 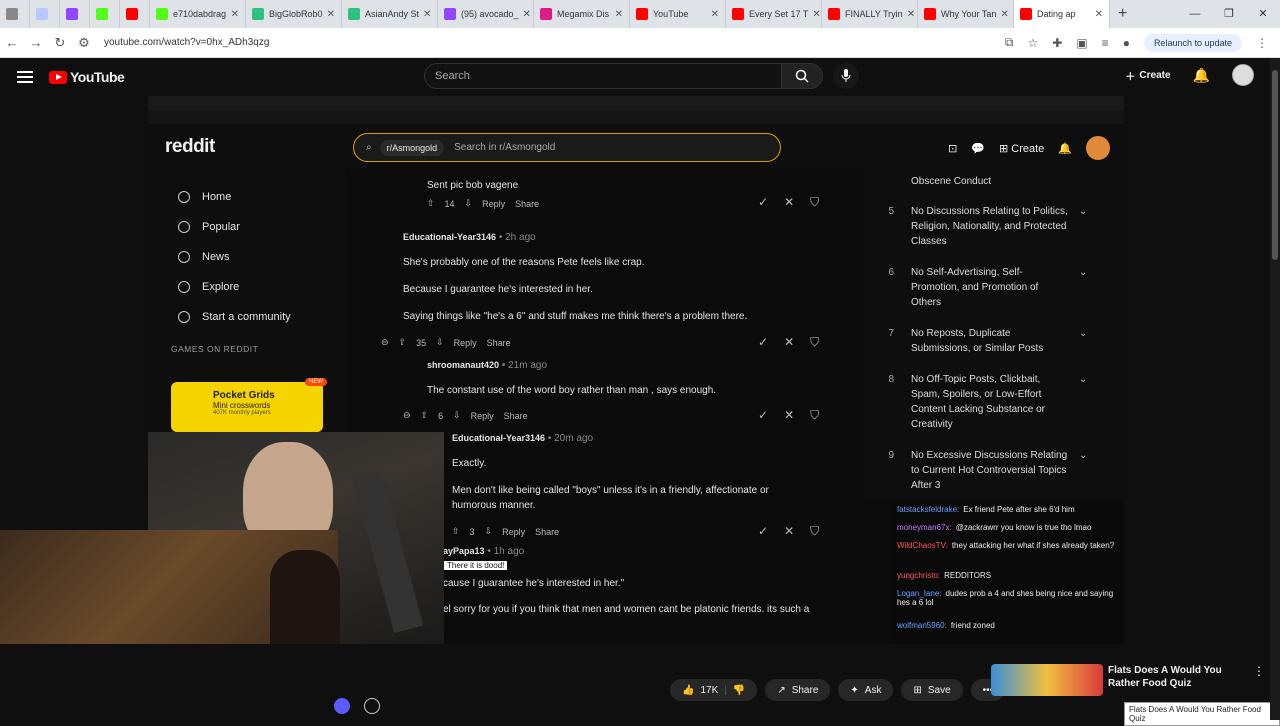 What do you see at coordinates (431, 203) in the screenshot?
I see `upvote-icon: ⇧` at bounding box center [431, 203].